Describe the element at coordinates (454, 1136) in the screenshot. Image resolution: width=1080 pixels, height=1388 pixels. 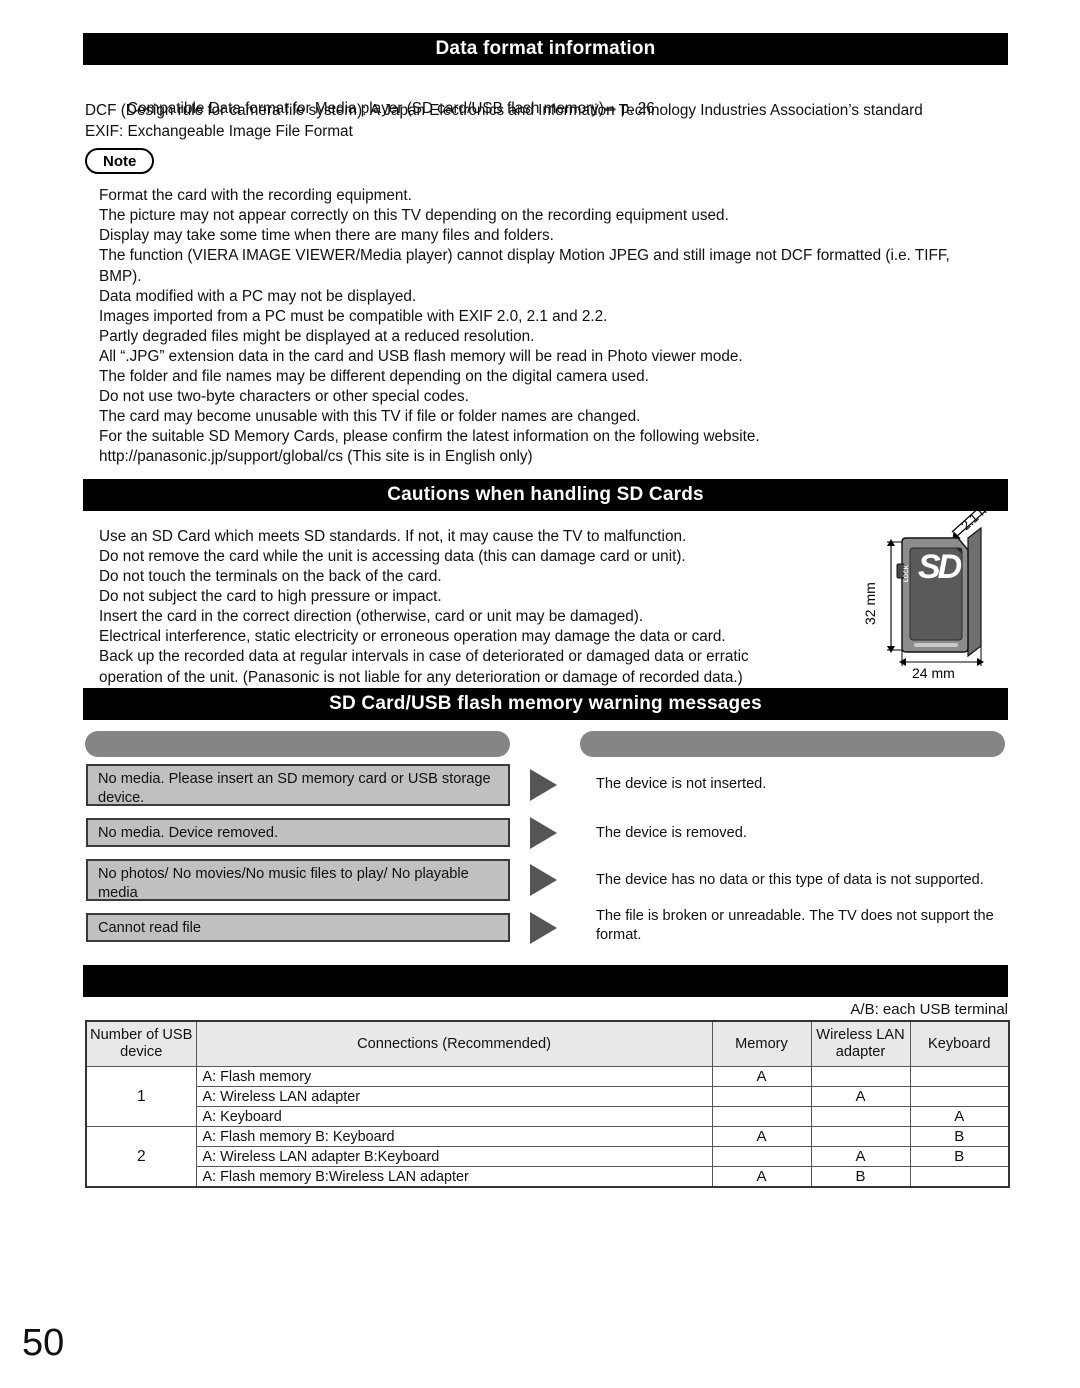
I see `connection-label: A: Flash memory B: Keyboard` at that location.